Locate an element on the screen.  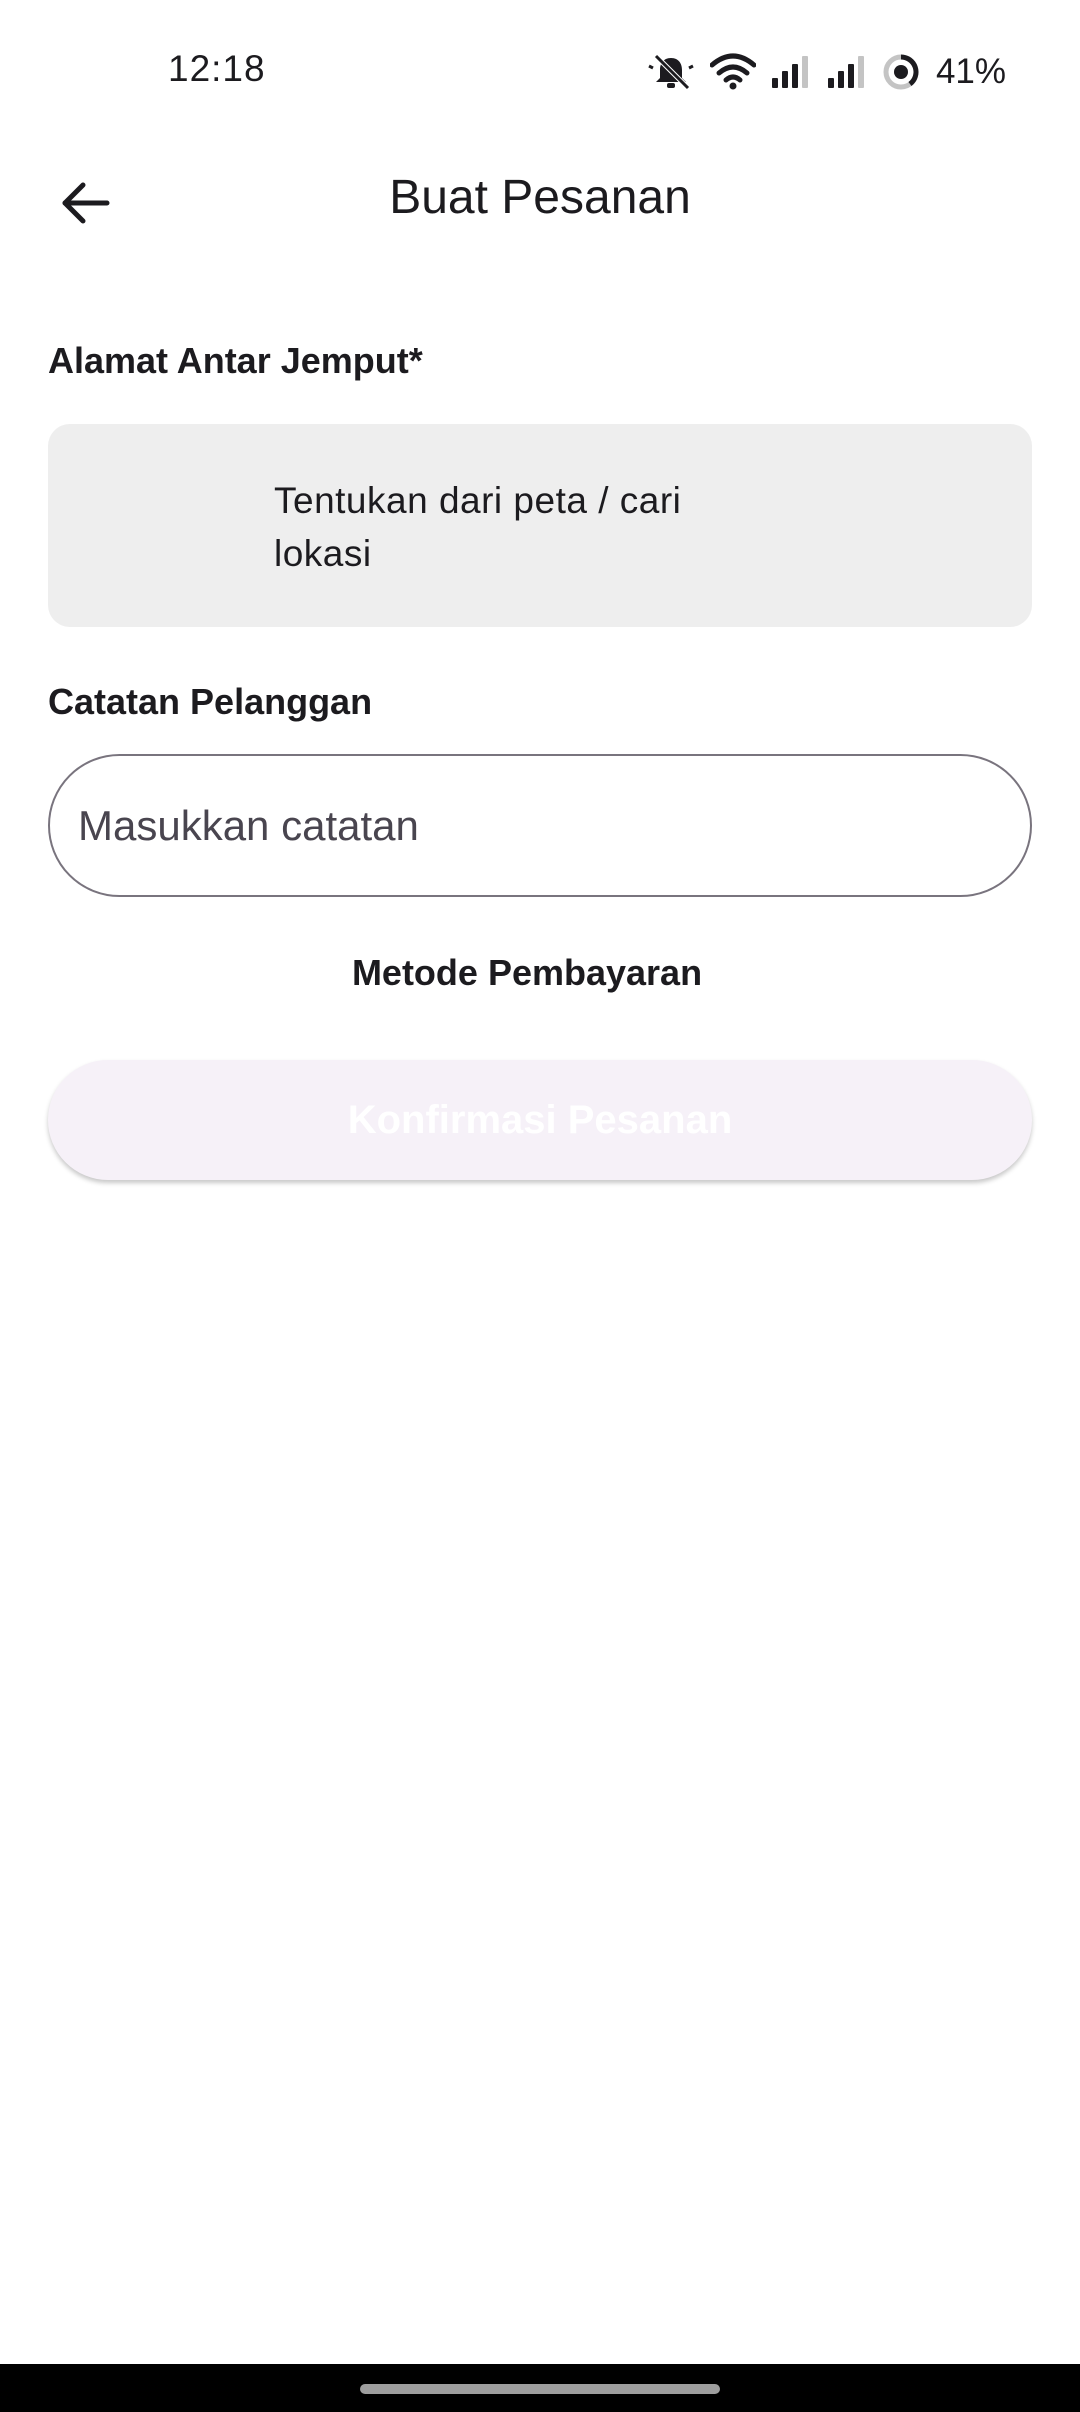
status-icons: 41% is located at coordinates (826, 72).